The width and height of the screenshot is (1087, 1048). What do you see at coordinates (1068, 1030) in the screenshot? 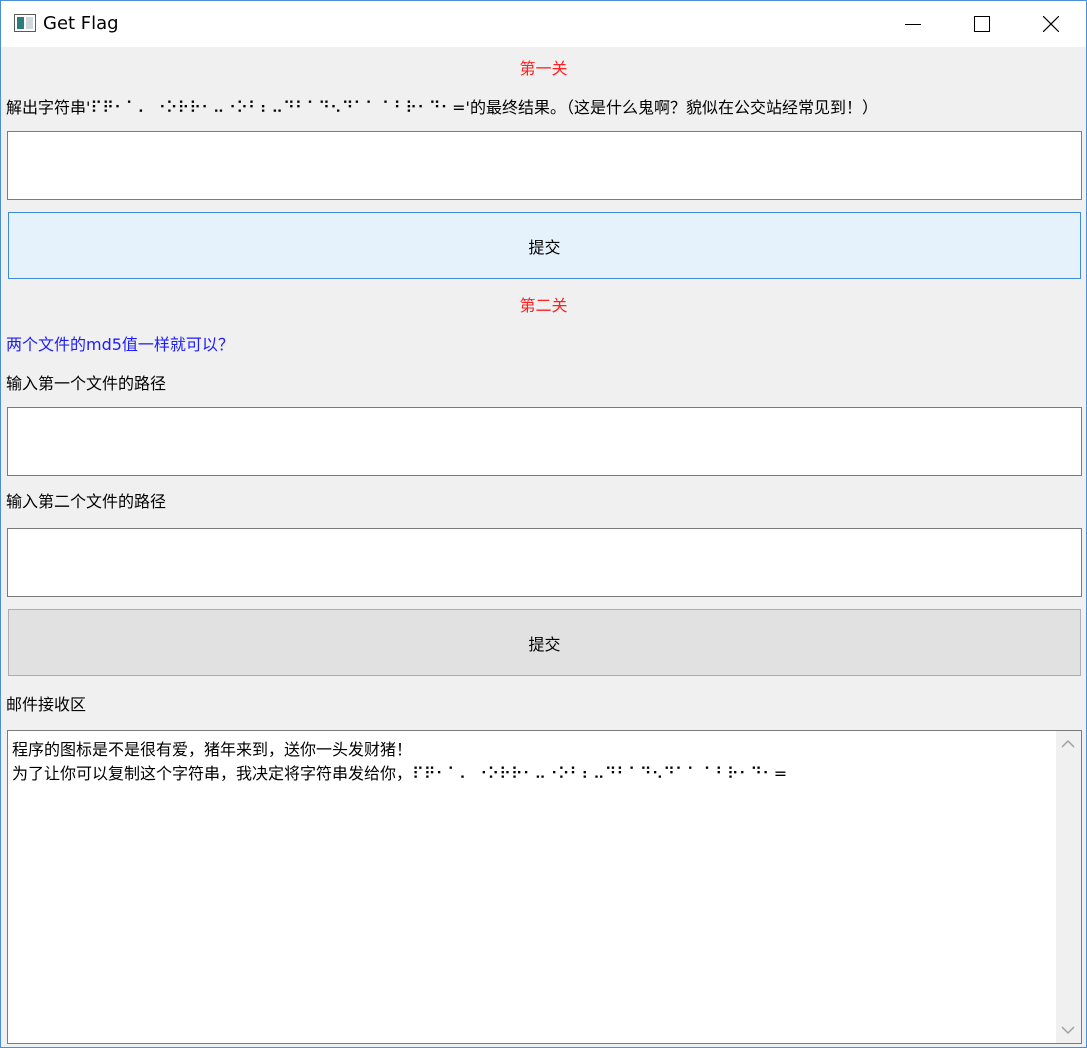
I see `chevron-down-icon` at bounding box center [1068, 1030].